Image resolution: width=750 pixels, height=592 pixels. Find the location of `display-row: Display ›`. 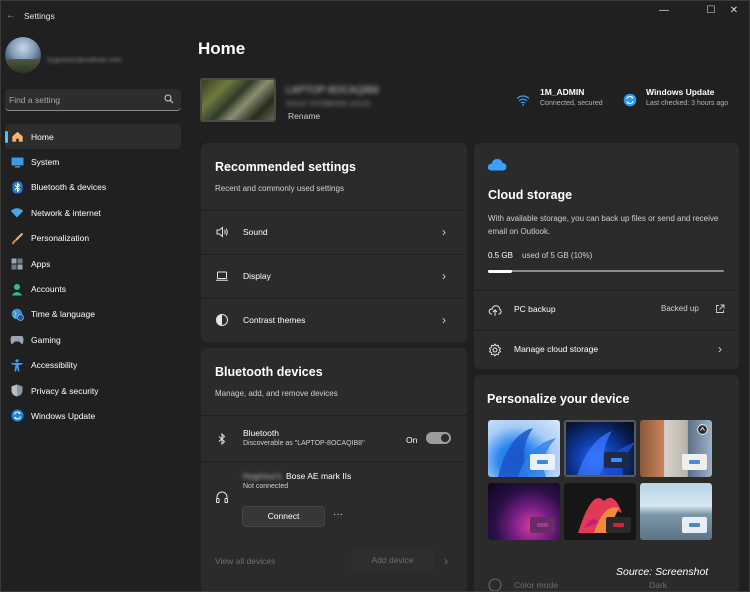

display-row: Display › is located at coordinates (334, 275).